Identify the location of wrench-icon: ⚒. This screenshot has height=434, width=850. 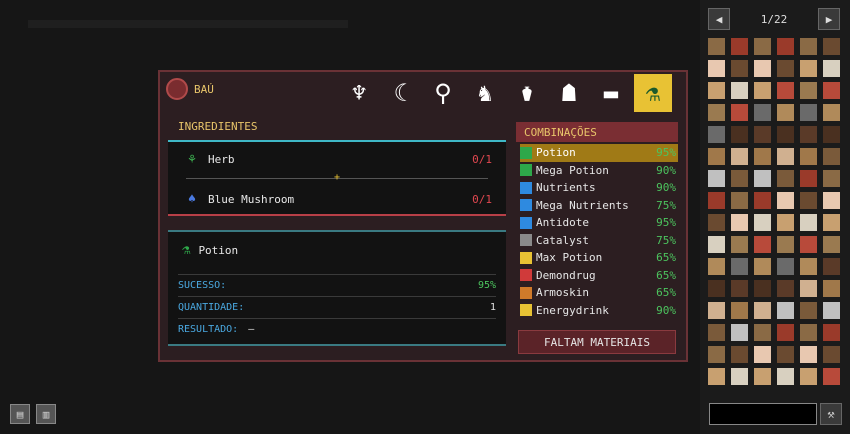
(831, 414).